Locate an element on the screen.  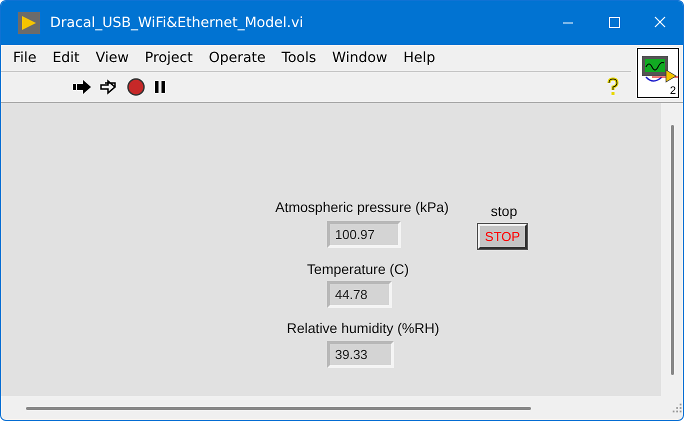
menu-item: Operate is located at coordinates (237, 58).